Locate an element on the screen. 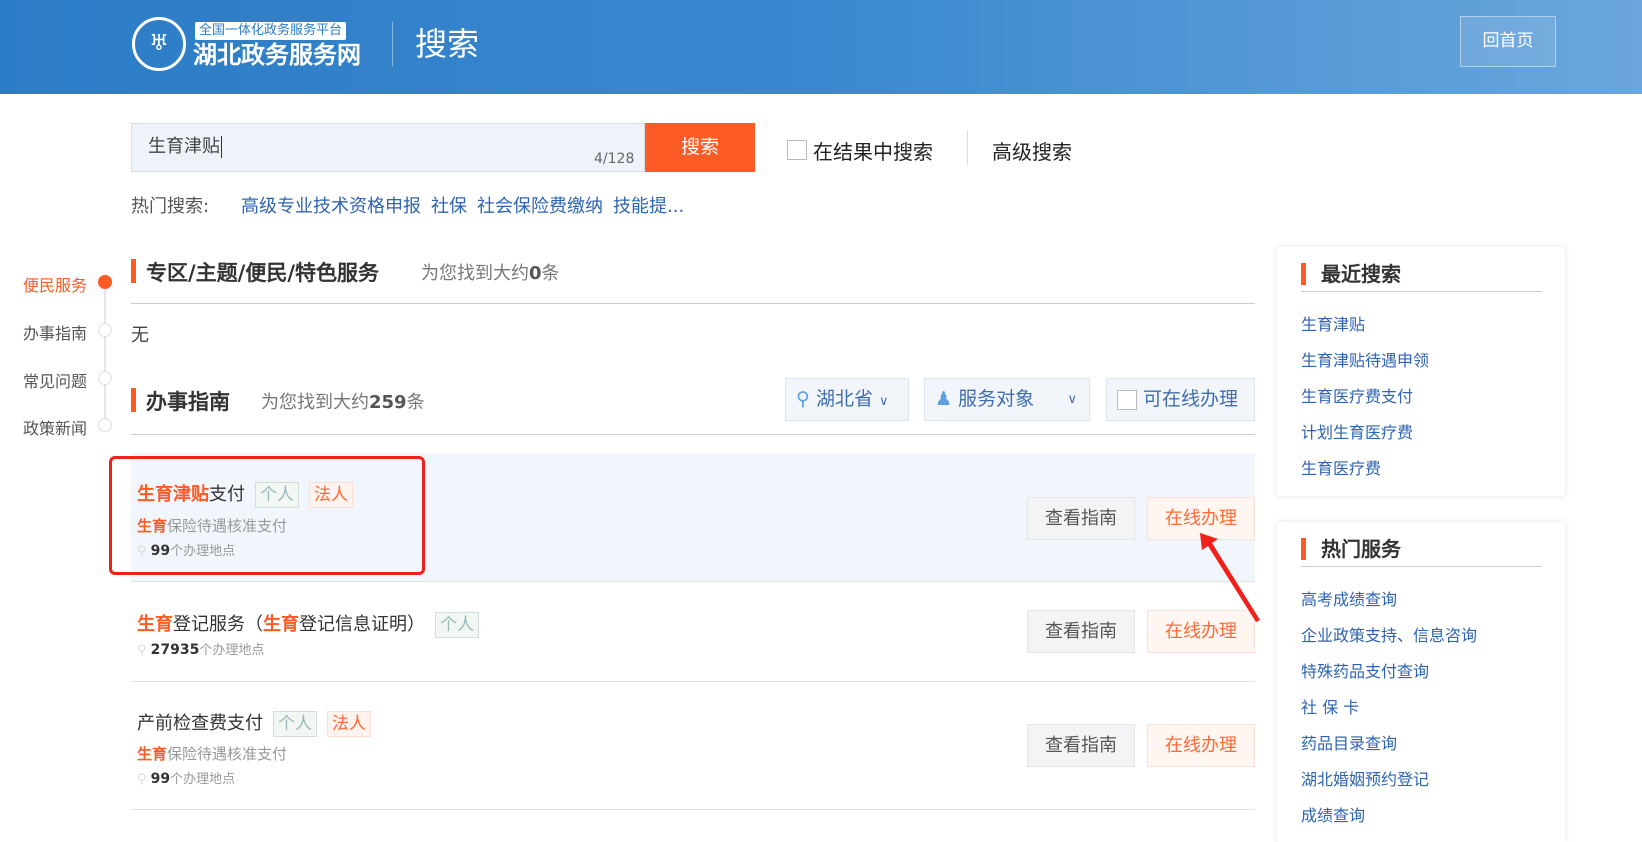 This screenshot has height=842, width=1642. hot-service-link: 特殊药品支付查询 is located at coordinates (1365, 670).